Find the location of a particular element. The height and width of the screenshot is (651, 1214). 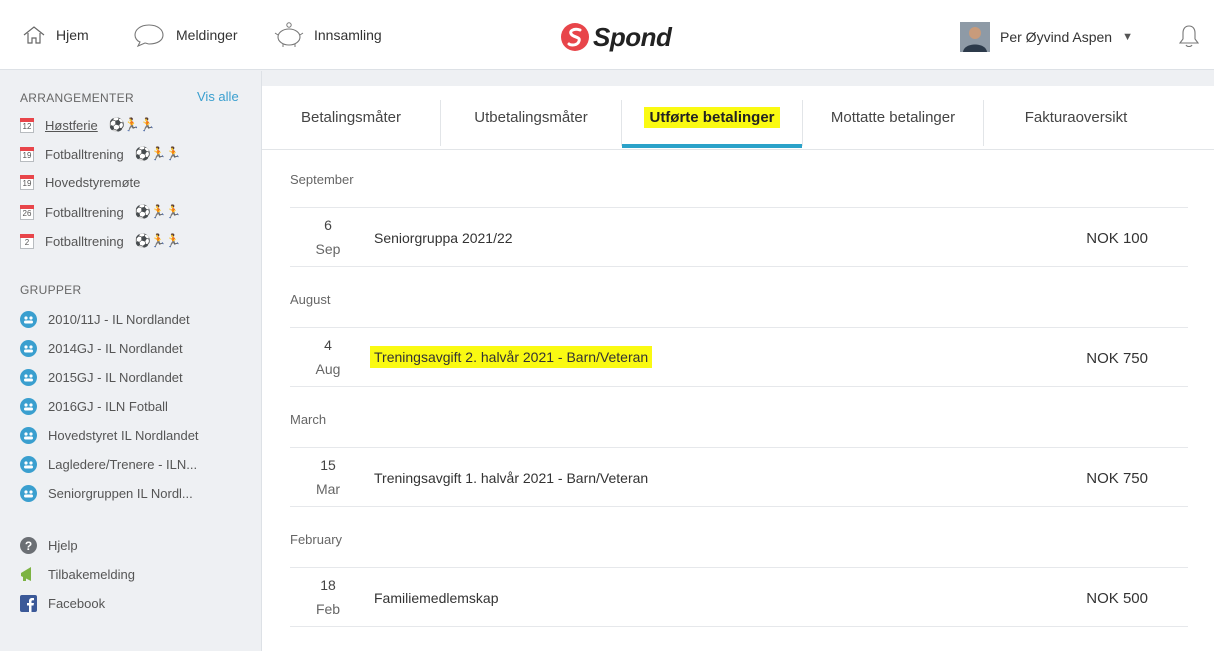

payment-day: 15 is located at coordinates (328, 465).